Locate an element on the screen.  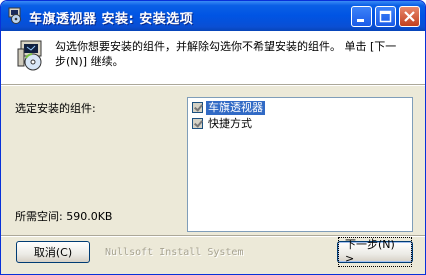
cancel-button: 取消(C) is located at coordinates (53, 252).